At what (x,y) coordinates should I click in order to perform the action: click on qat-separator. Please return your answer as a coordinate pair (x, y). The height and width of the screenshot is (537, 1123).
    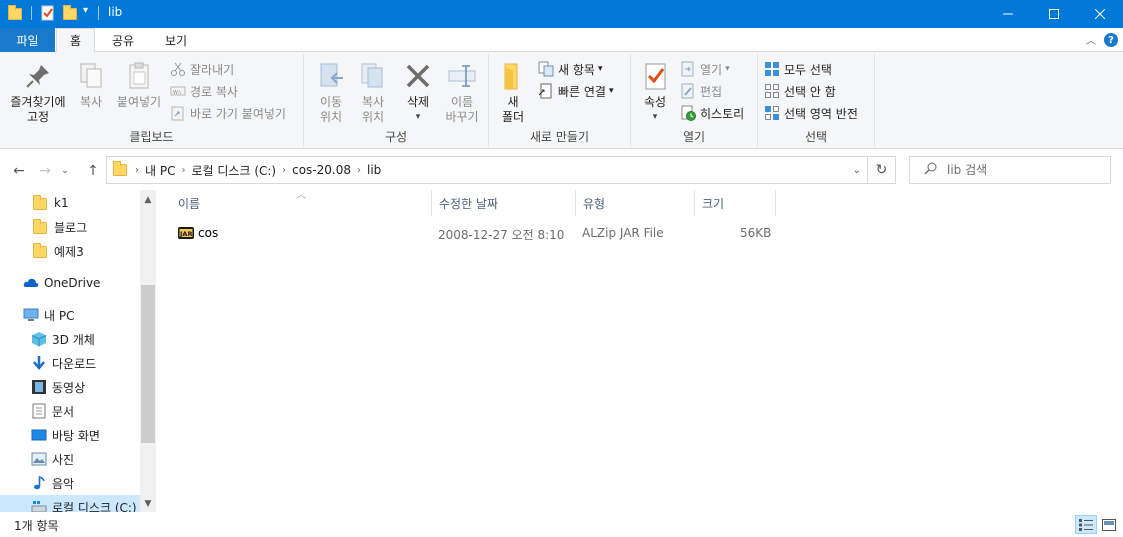
    Looking at the image, I should click on (31, 13).